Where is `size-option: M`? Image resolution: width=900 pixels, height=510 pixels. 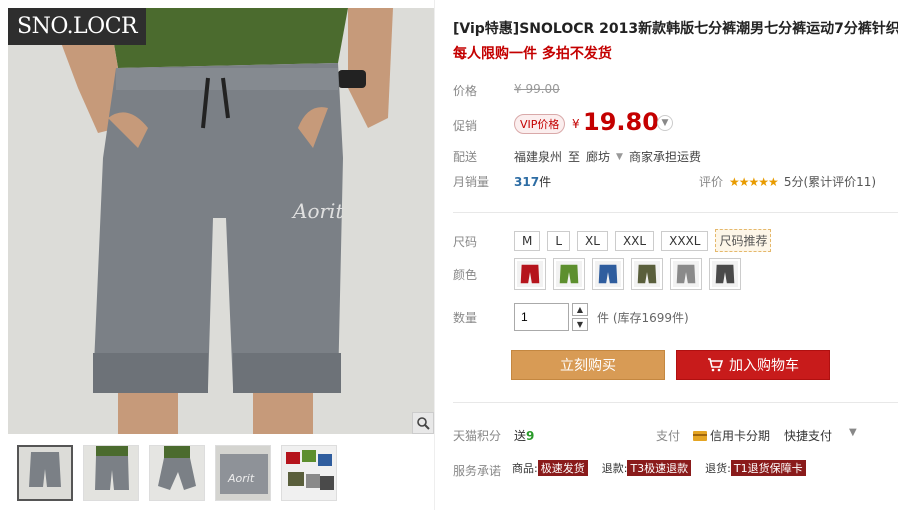 size-option: M is located at coordinates (527, 240).